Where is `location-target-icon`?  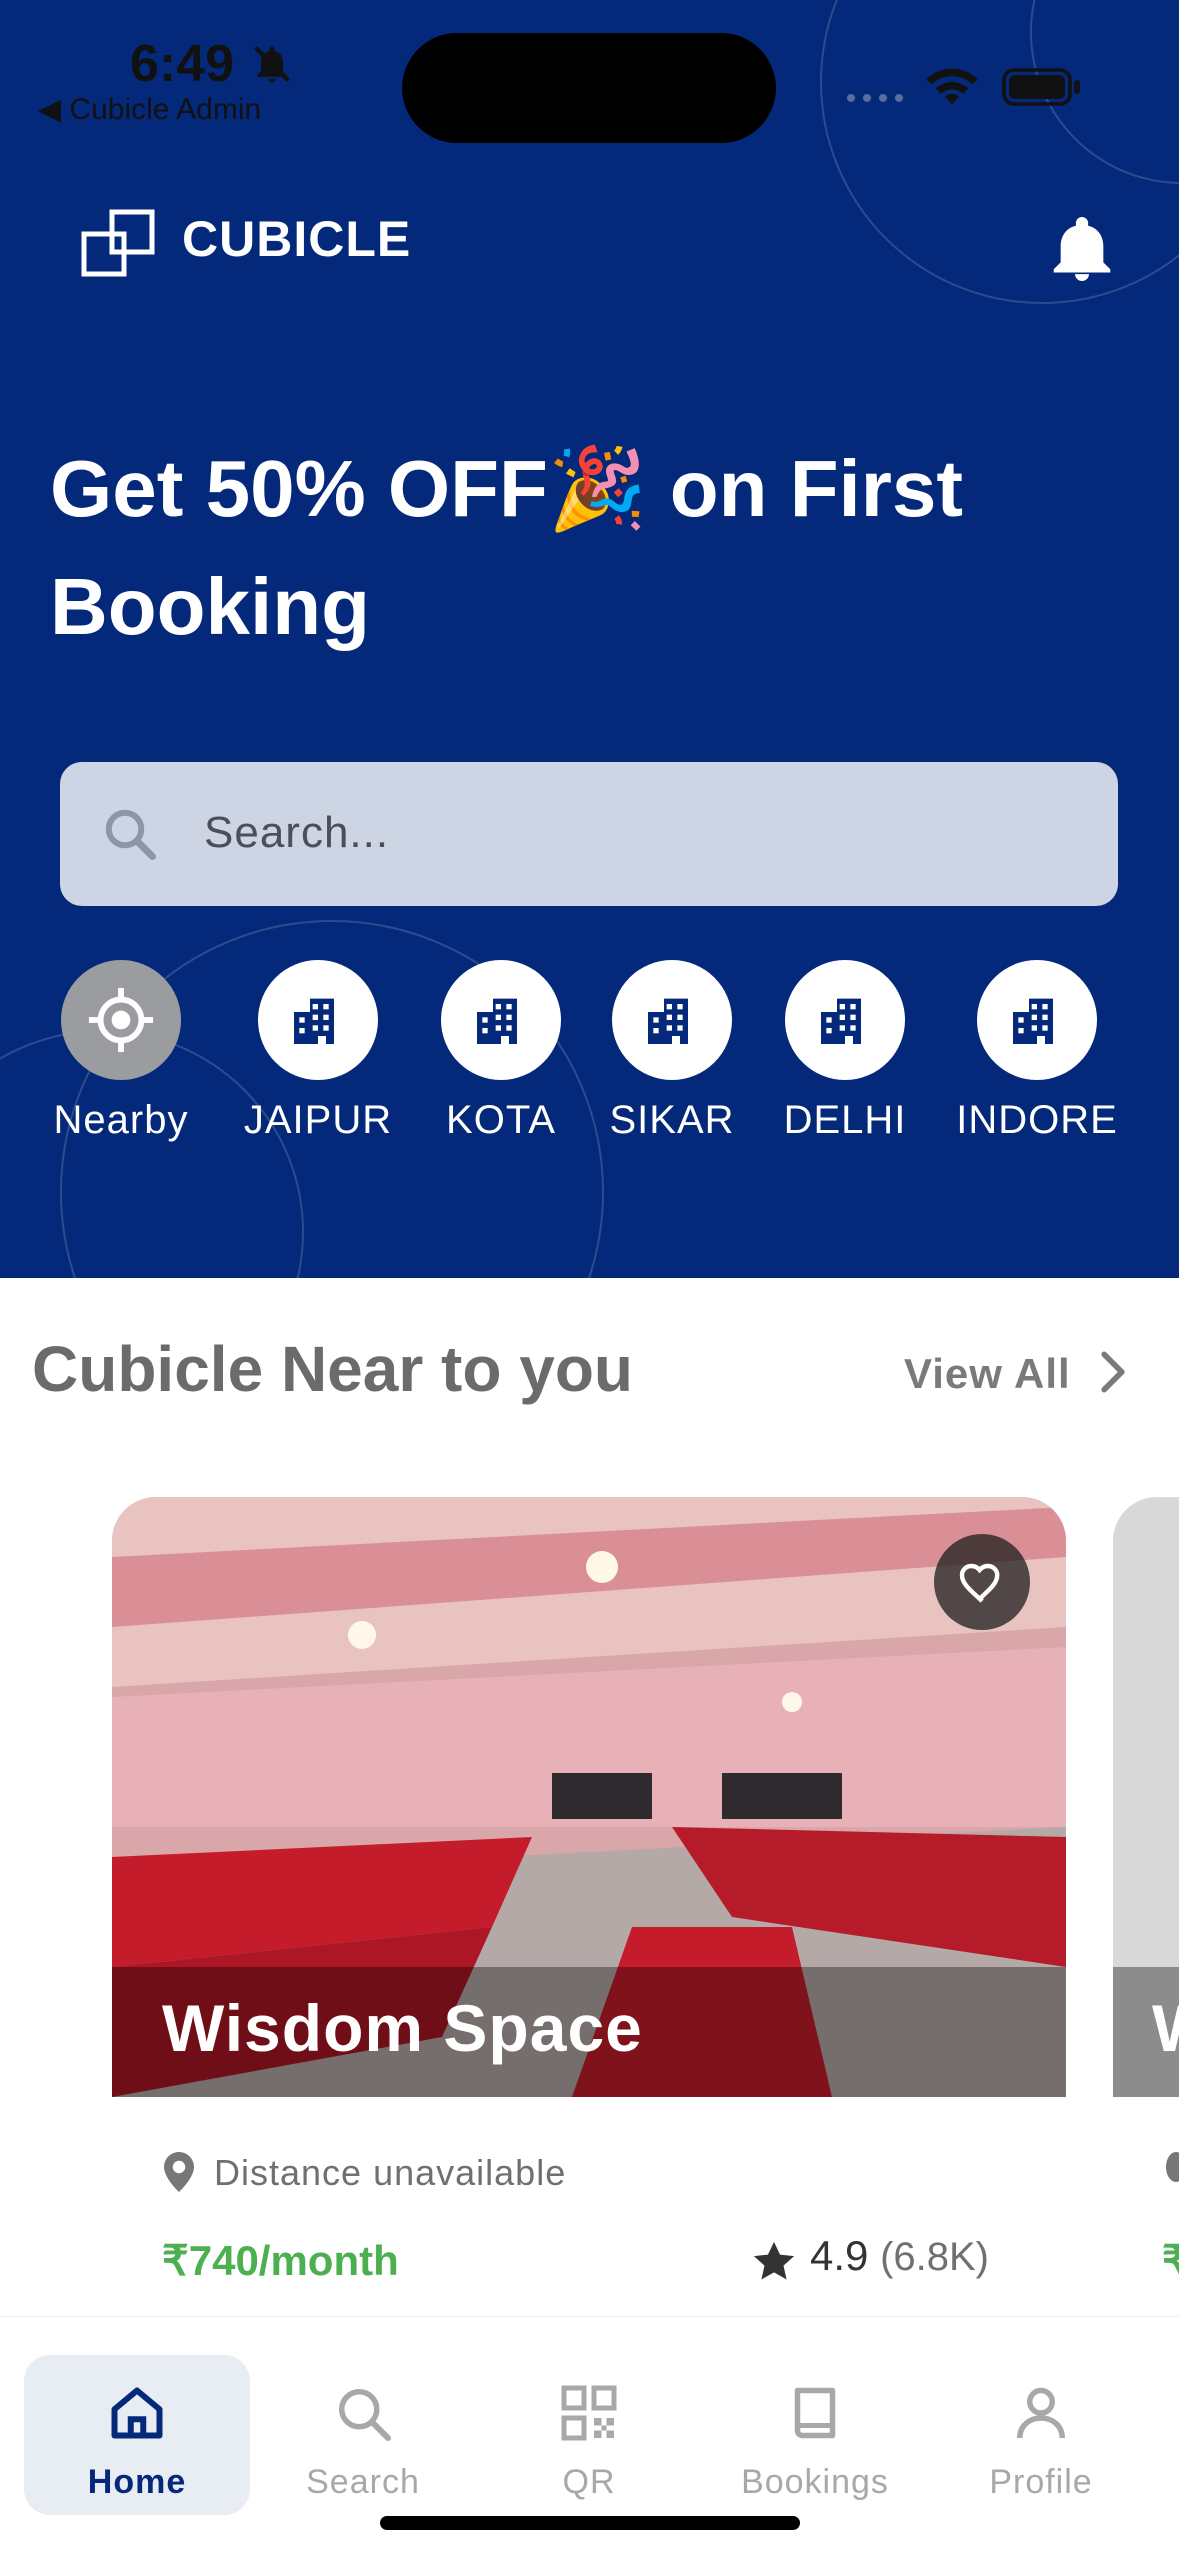 location-target-icon is located at coordinates (121, 1020).